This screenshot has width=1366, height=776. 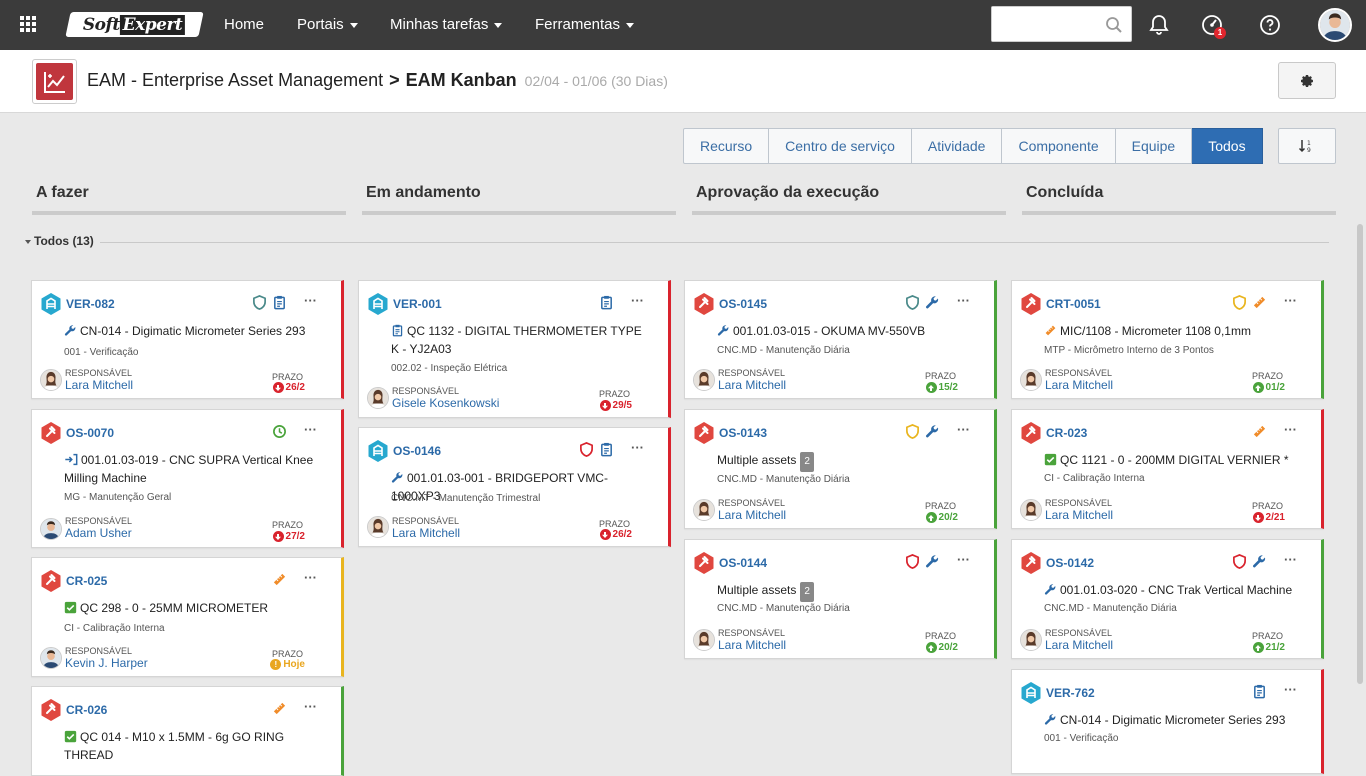 I want to click on arrow-up-icon, so click(x=931, y=648).